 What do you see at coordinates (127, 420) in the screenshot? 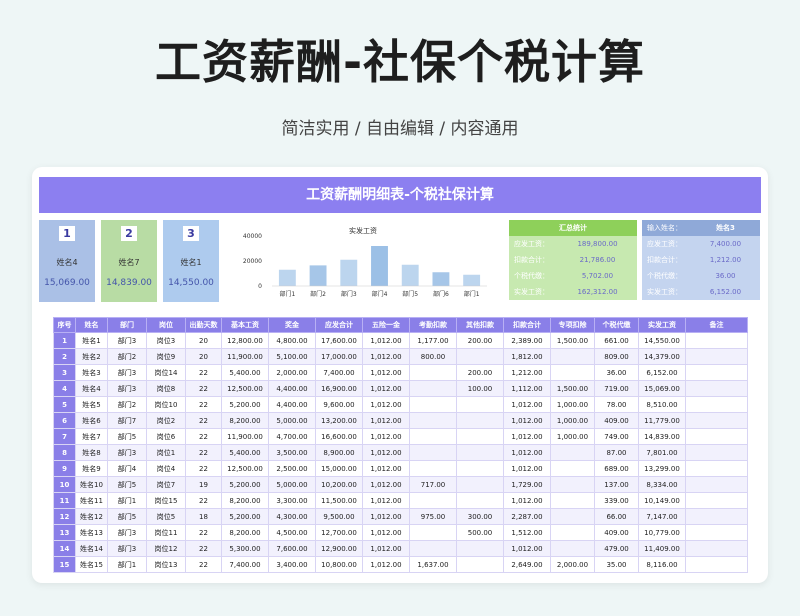
I see `table-cell: 部门7` at bounding box center [127, 420].